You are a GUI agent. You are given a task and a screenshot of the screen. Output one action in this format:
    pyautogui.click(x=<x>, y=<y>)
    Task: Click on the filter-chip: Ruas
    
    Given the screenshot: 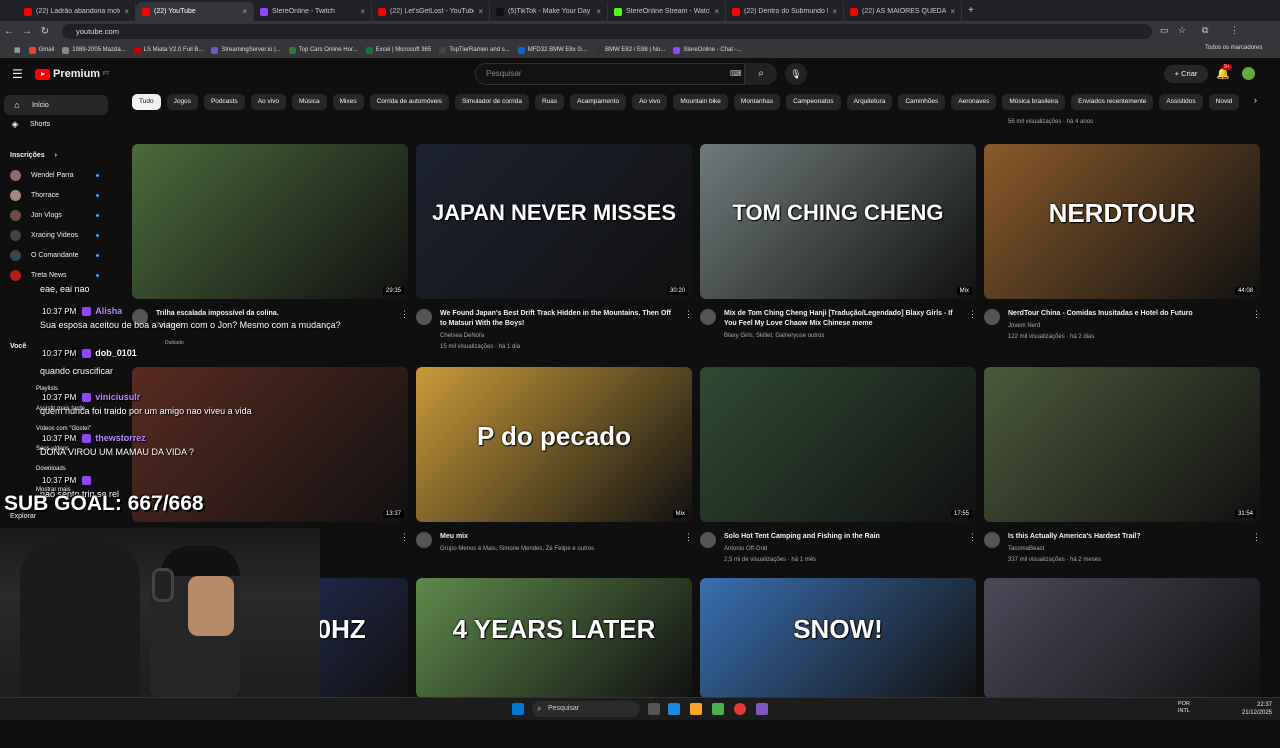 What is the action you would take?
    pyautogui.click(x=549, y=102)
    